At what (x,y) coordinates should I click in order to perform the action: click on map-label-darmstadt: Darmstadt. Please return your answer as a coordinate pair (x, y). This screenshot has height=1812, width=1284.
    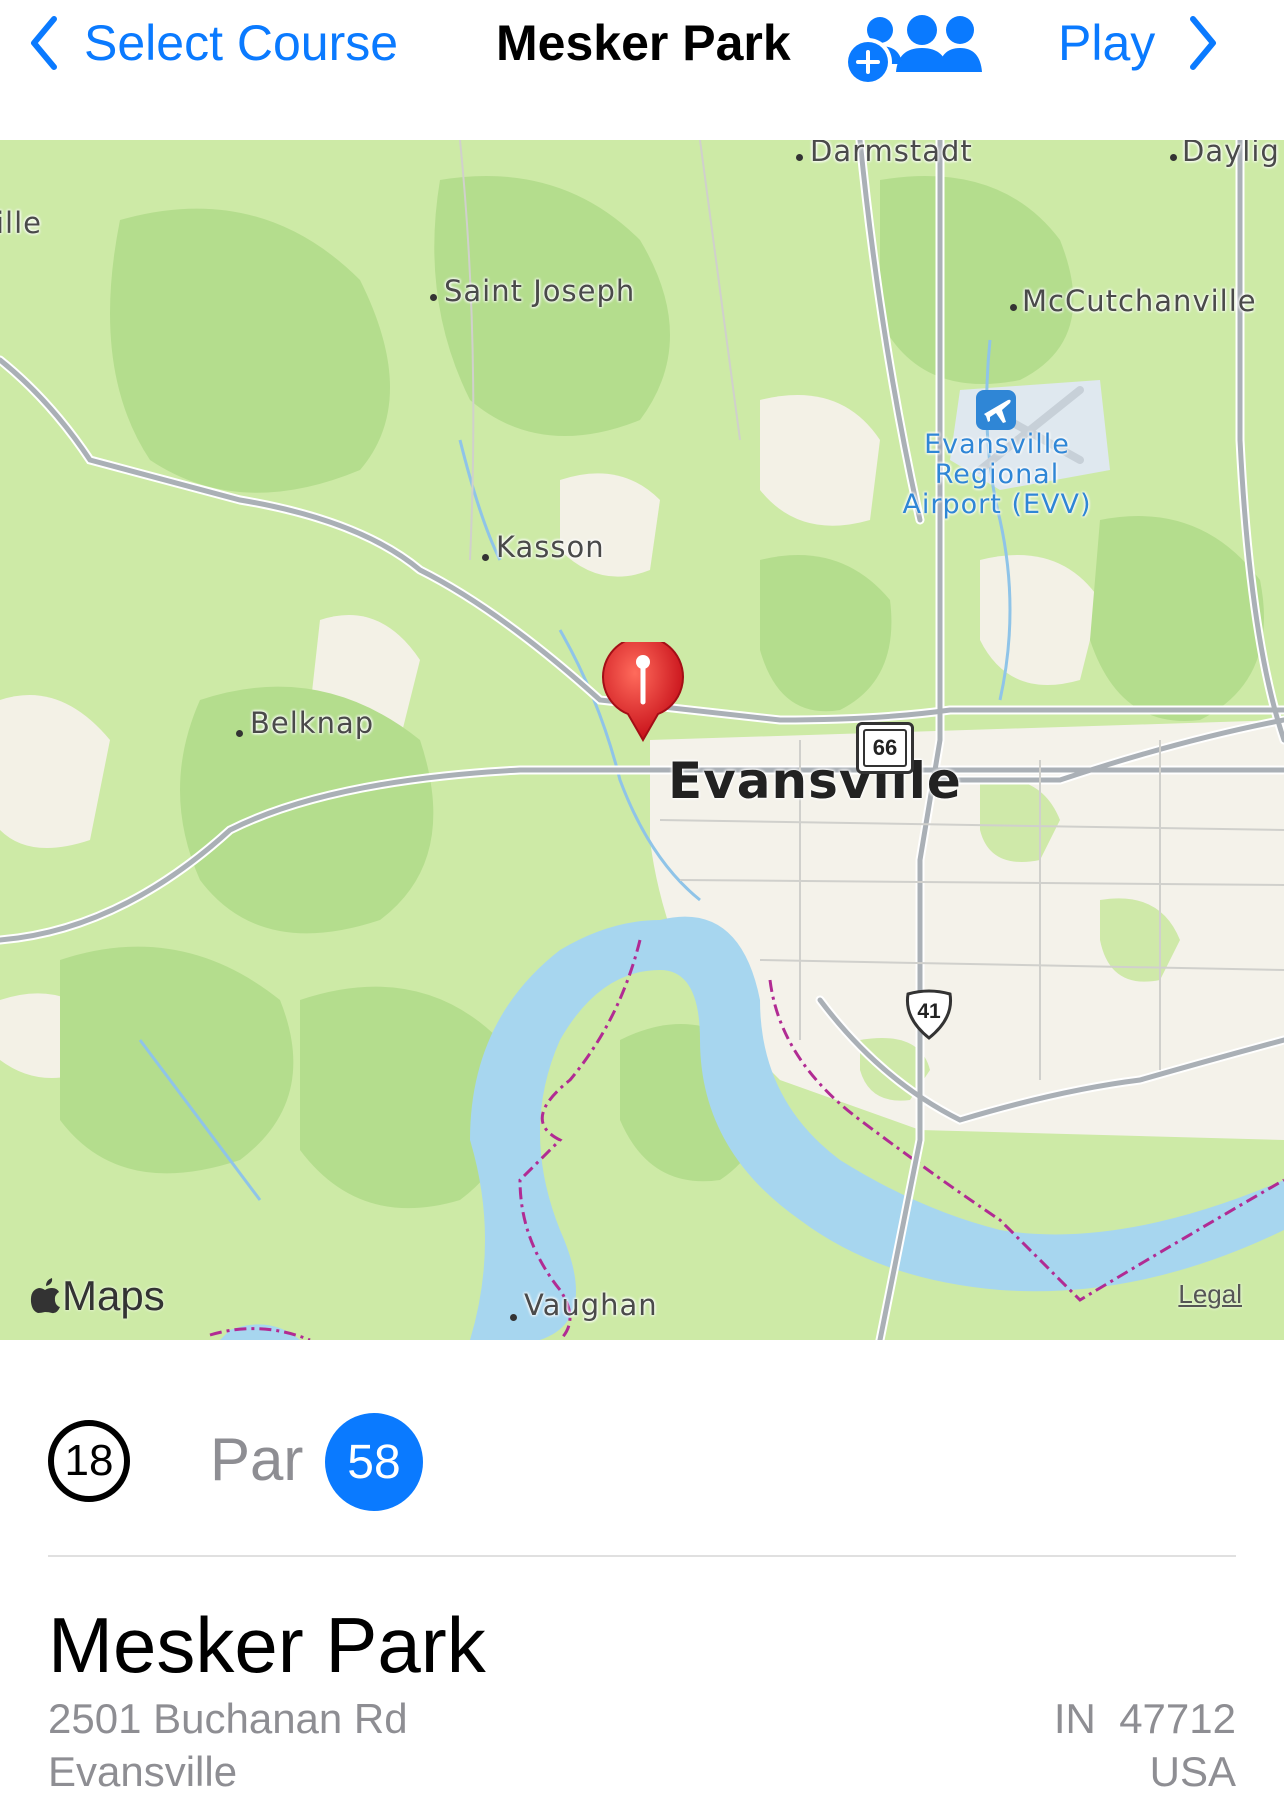
    Looking at the image, I should click on (891, 154).